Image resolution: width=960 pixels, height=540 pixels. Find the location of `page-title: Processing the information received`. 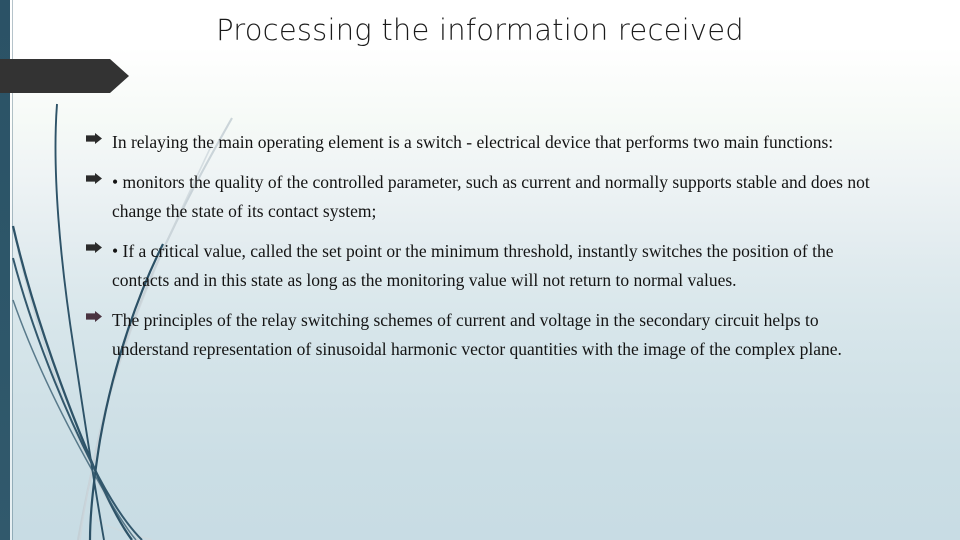

page-title: Processing the information received is located at coordinates (480, 30).